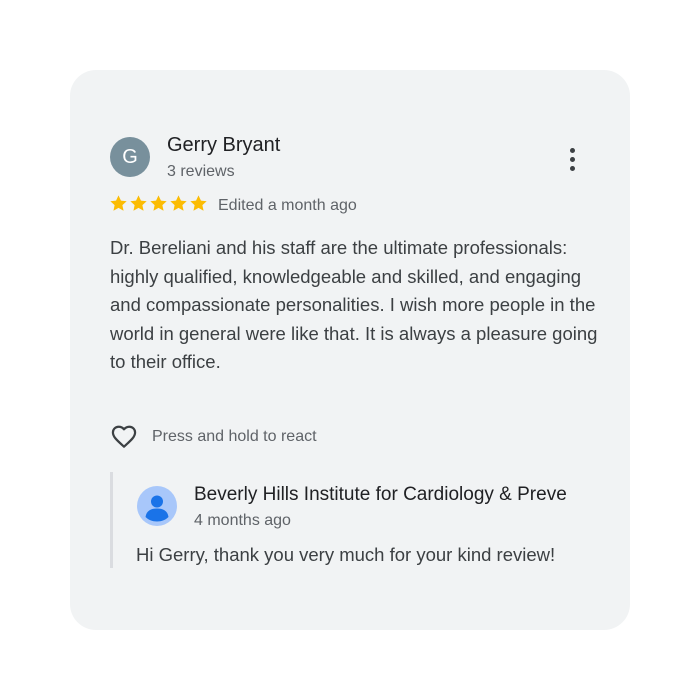 Image resolution: width=700 pixels, height=700 pixels. I want to click on review-timestamp: Edited a month ago, so click(287, 205).